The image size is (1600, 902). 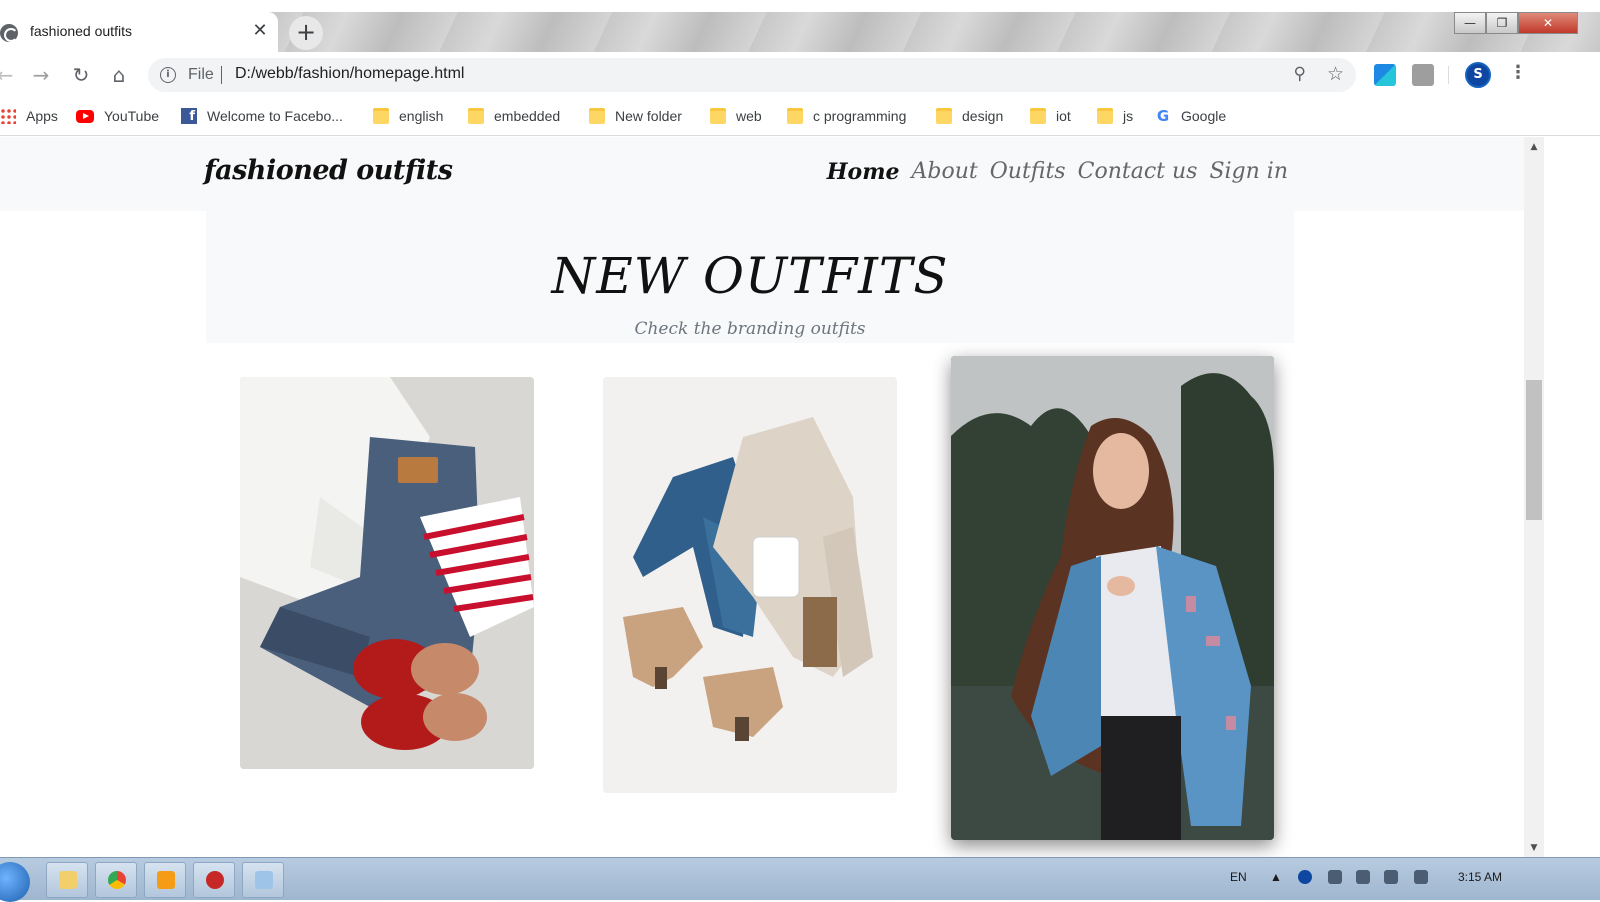 I want to click on taskbar-paint, so click(x=263, y=880).